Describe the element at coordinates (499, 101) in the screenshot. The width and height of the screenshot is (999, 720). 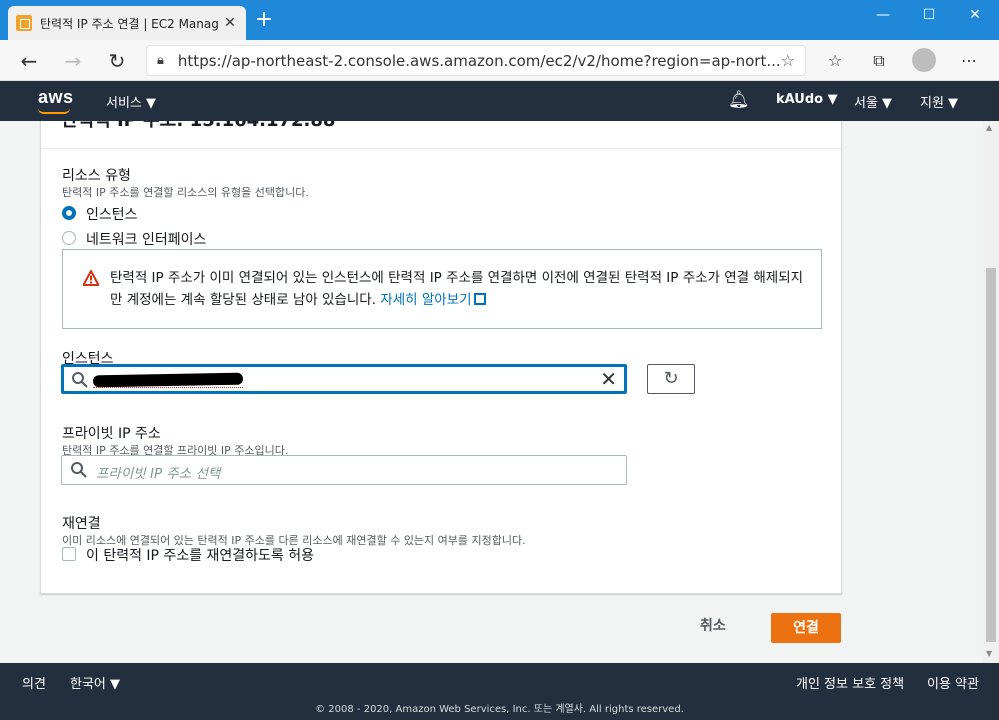
I see `aws-top-nav: aws 서비스 ▼ 🔔︎ kAUdo ▼ 서울 ▼ 지원 ▼` at that location.